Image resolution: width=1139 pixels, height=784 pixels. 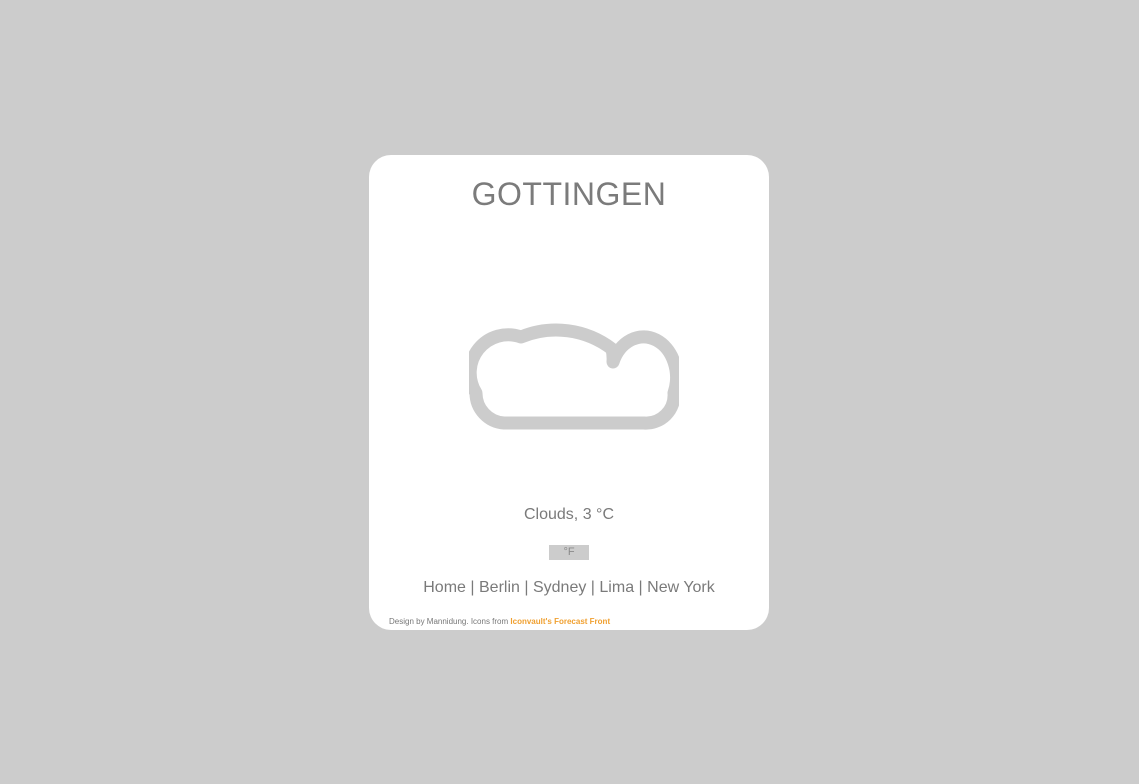 I want to click on nav-link-berlin: Berlin, so click(x=499, y=587).